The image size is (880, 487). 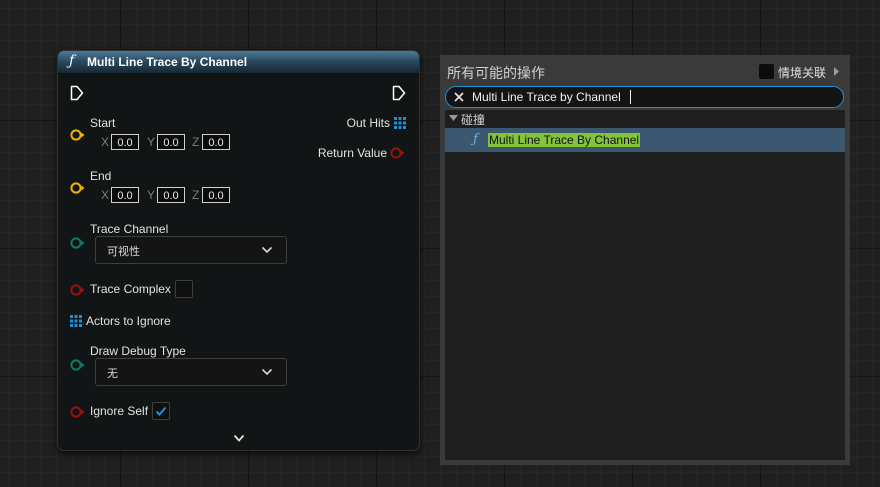 I want to click on ignore-self-checkbox, so click(x=161, y=411).